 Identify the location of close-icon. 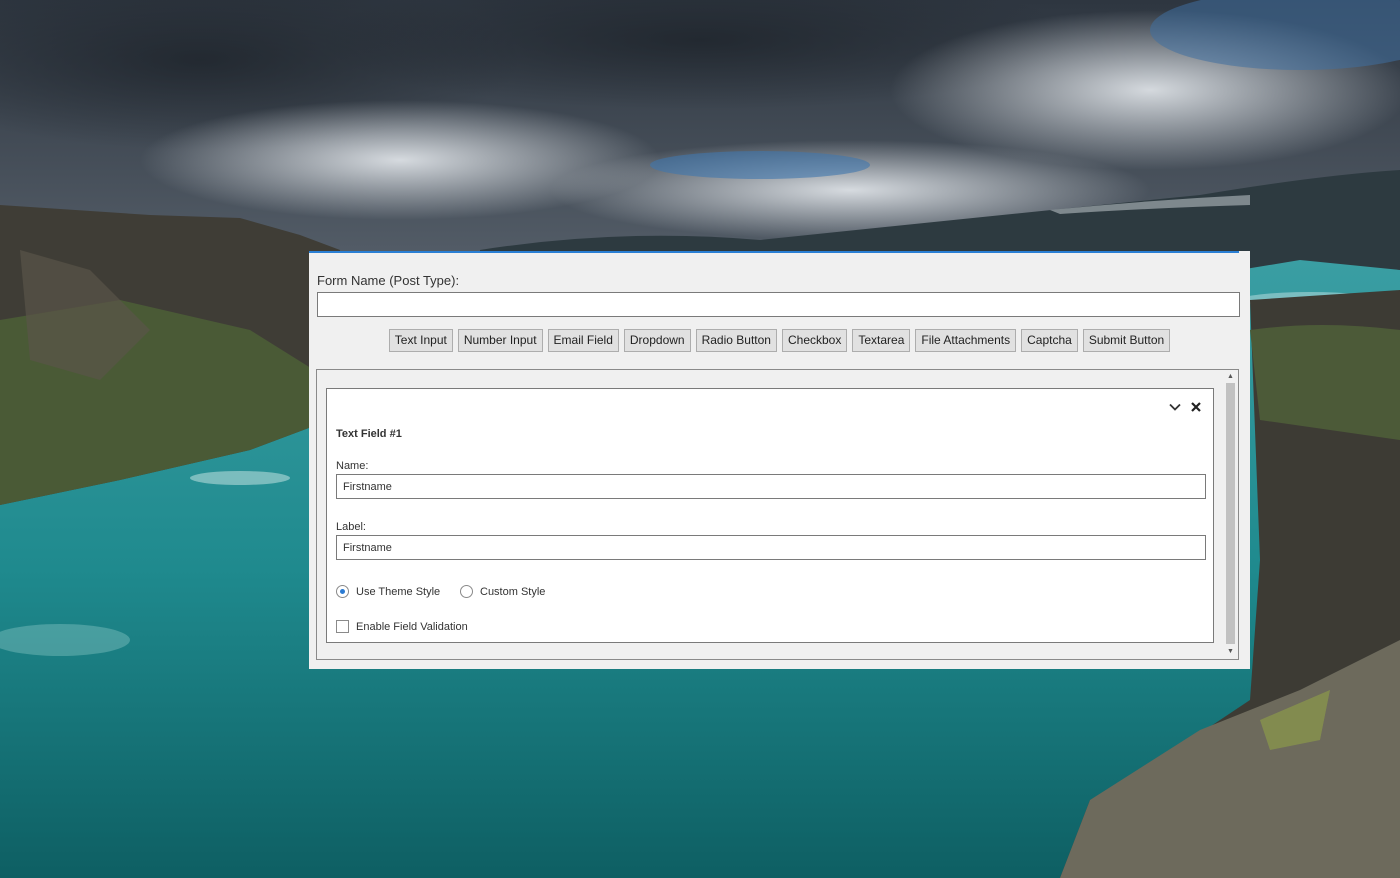
(1196, 407).